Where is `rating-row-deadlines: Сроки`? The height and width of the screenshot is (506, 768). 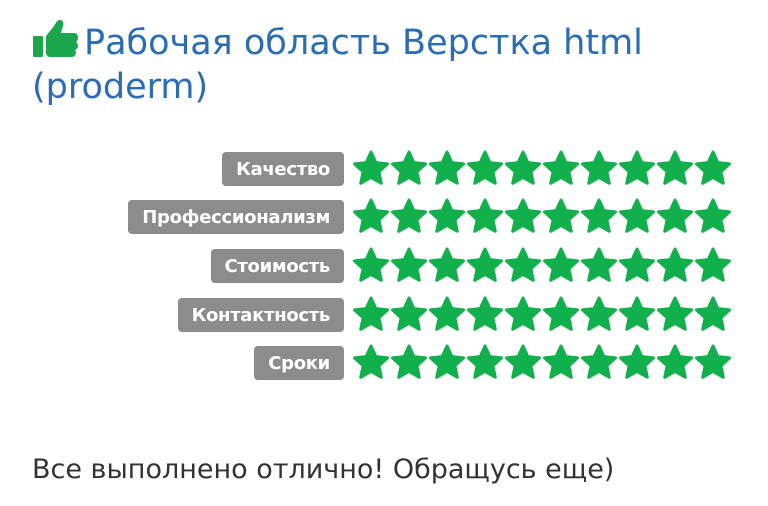
rating-row-deadlines: Сроки is located at coordinates (384, 364).